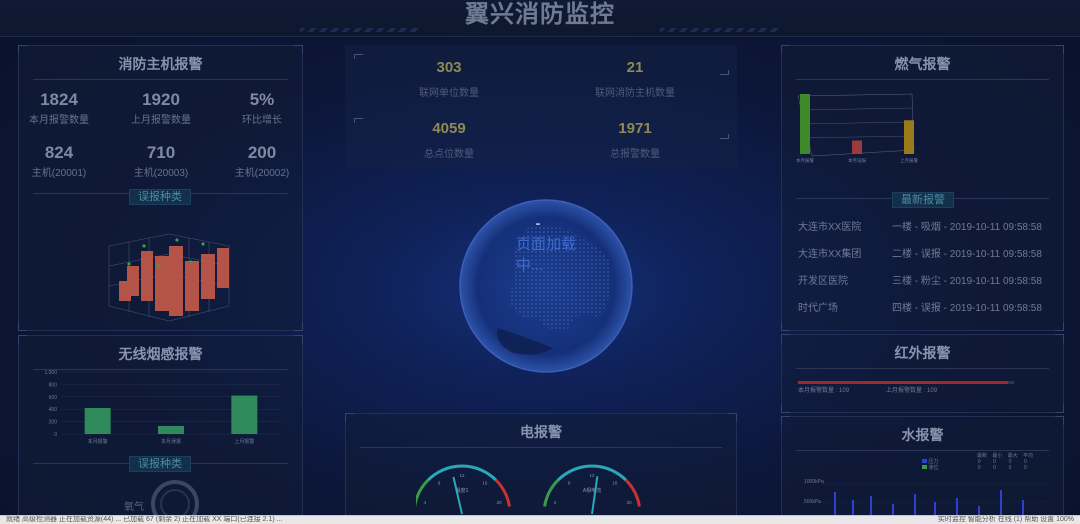  Describe the element at coordinates (53, 410) in the screenshot. I see `y-tick-label: 400` at that location.